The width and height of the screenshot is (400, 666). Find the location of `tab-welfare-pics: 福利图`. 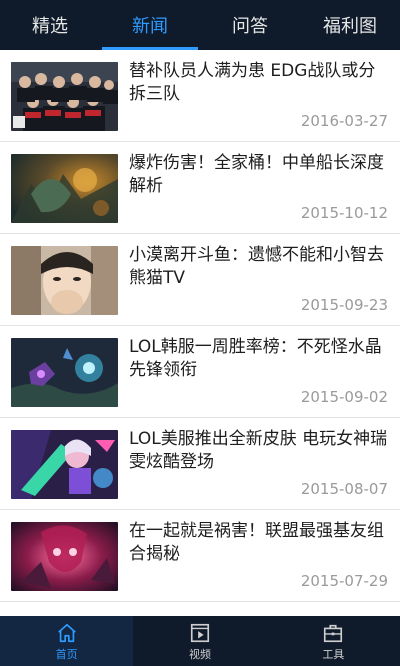

tab-welfare-pics: 福利图 is located at coordinates (350, 25).